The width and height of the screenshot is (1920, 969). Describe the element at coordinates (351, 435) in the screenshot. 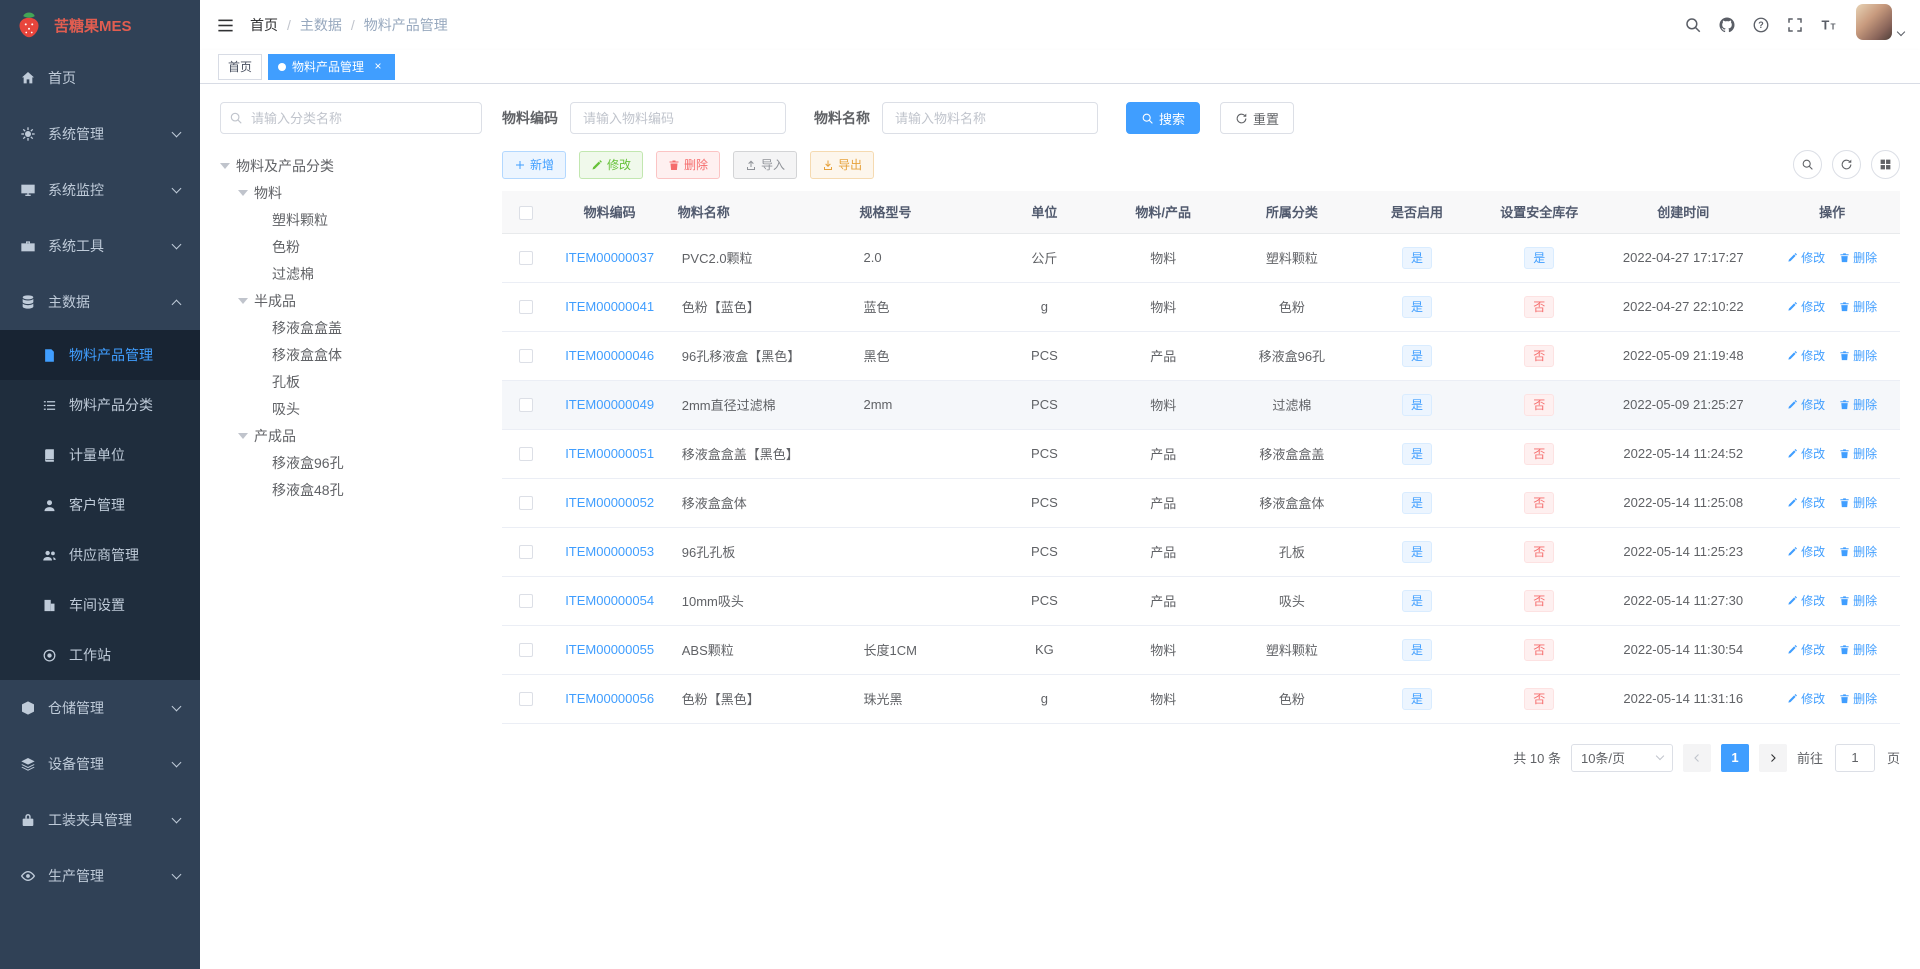

I see `tree-node: 产成品` at that location.